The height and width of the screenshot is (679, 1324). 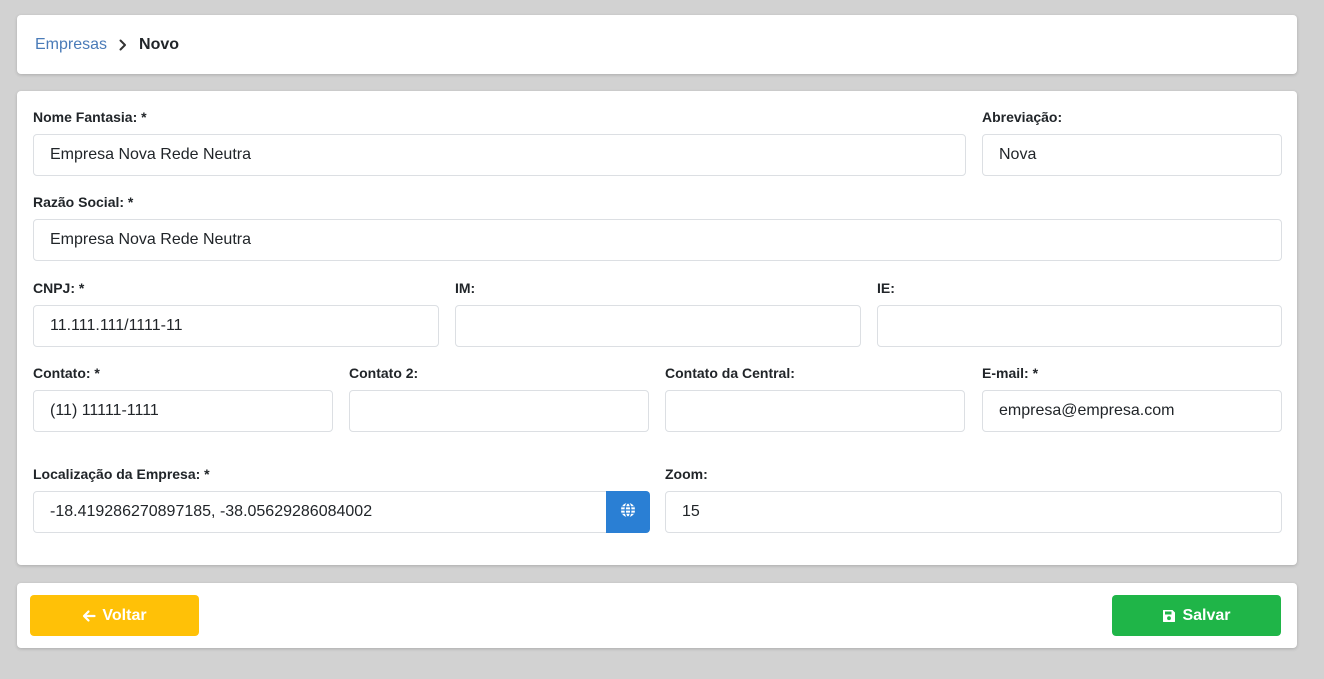 What do you see at coordinates (92, 616) in the screenshot?
I see `arrow-left-icon` at bounding box center [92, 616].